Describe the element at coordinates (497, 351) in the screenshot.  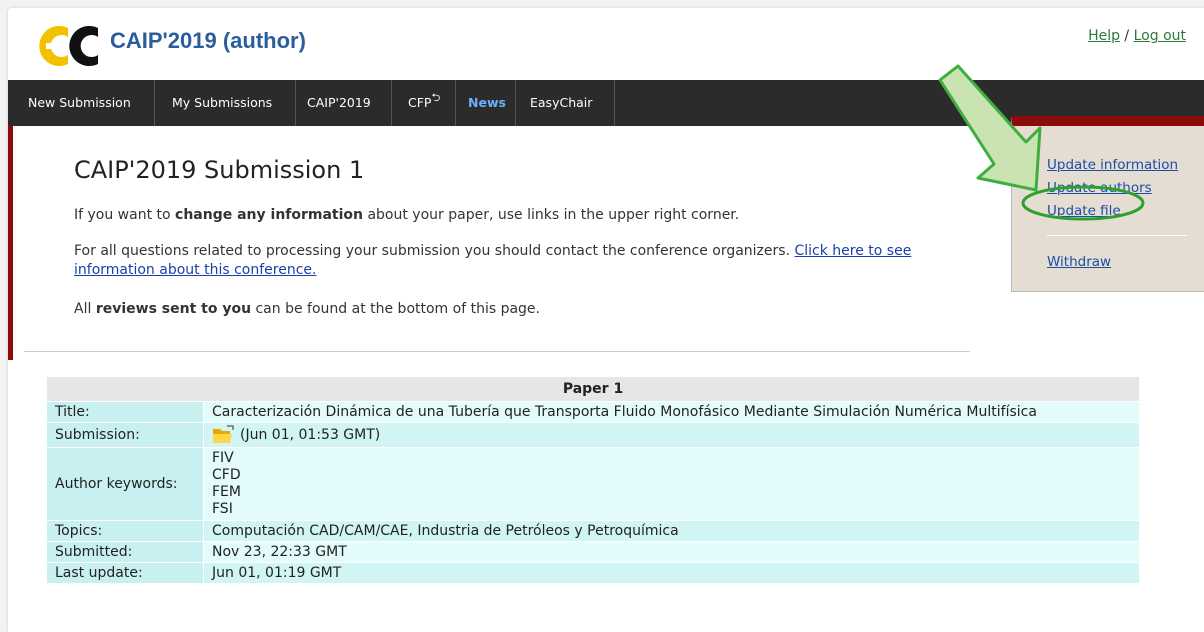
I see `divider` at that location.